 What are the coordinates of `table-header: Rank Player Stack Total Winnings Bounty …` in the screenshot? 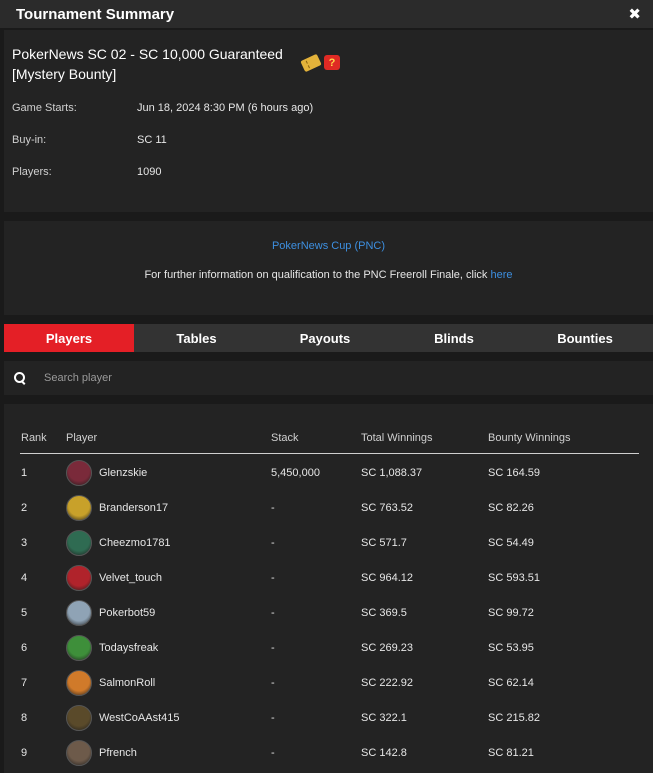 It's located at (329, 439).